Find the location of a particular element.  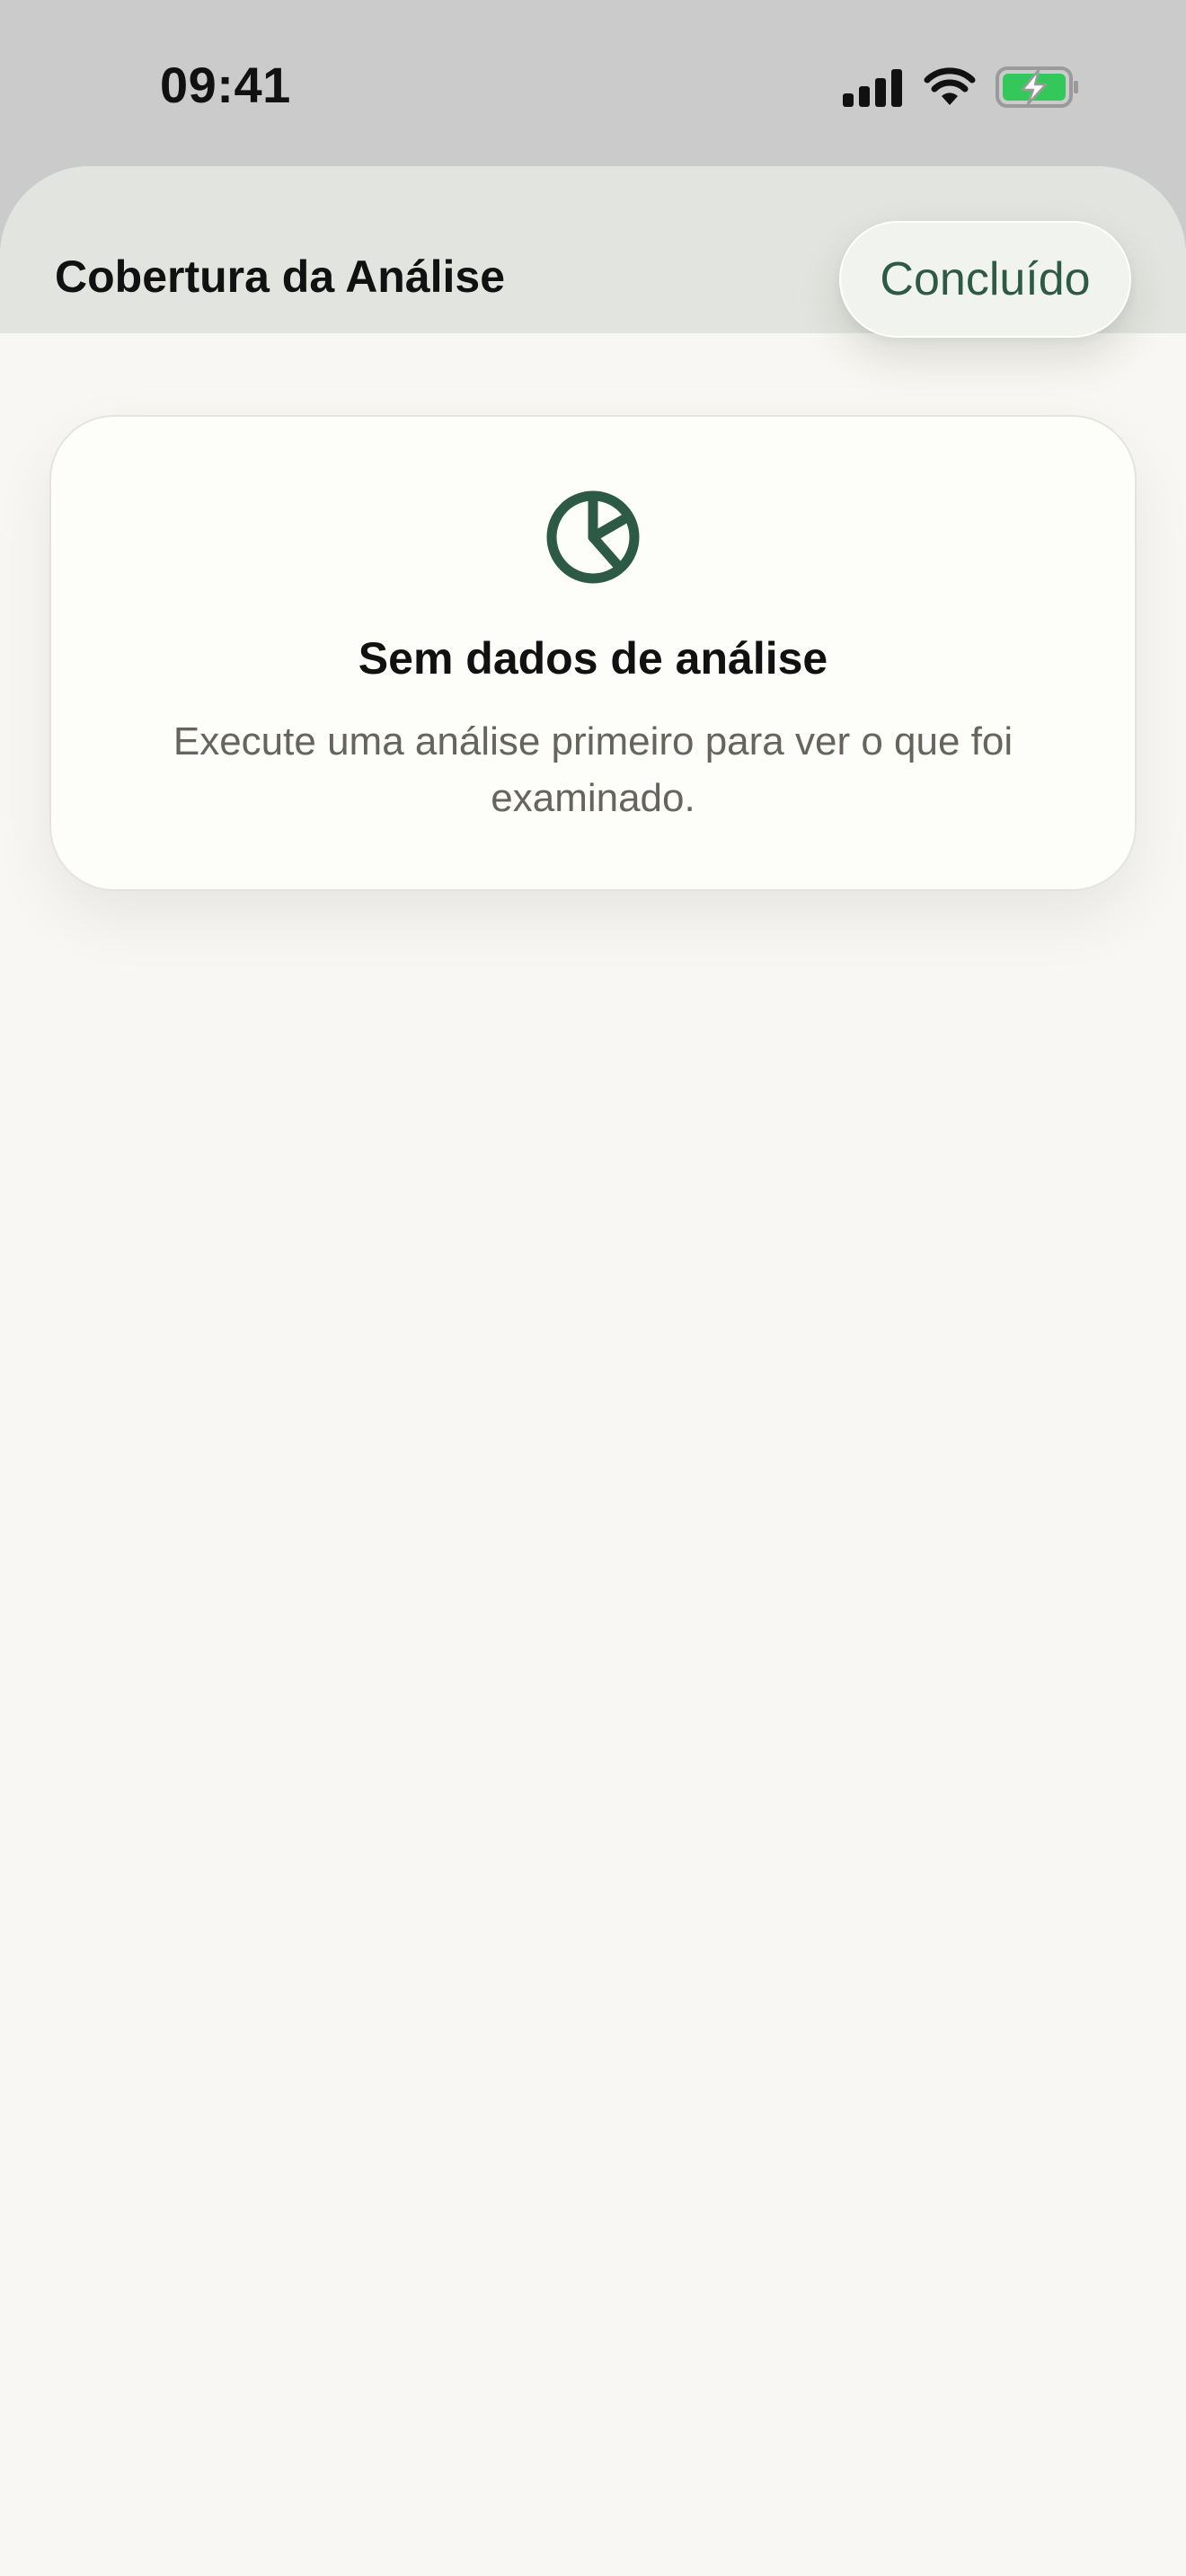

battery-charging-icon is located at coordinates (1038, 87).